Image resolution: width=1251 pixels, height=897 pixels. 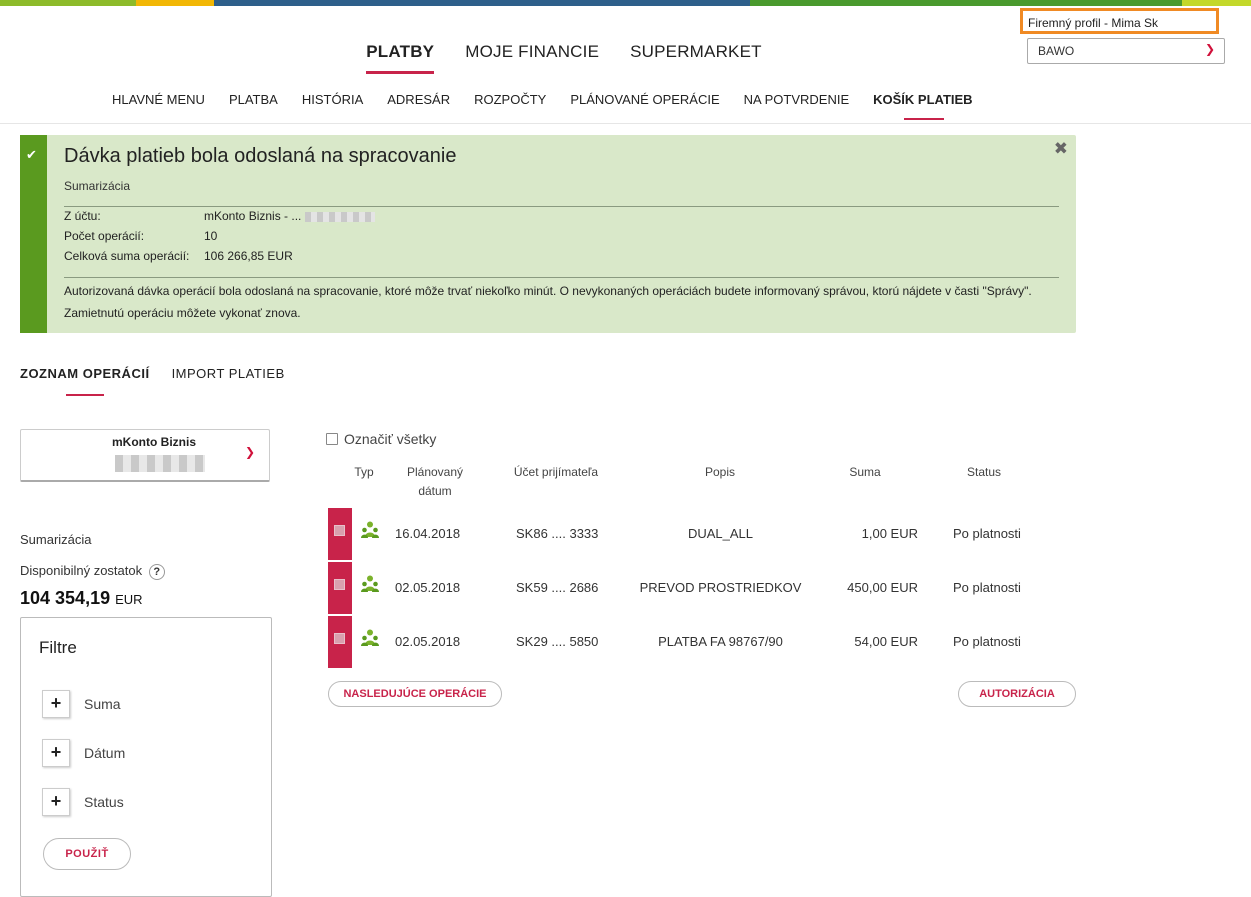 What do you see at coordinates (1119, 21) in the screenshot?
I see `company-profile-label: Firemný profil - Mima Sk` at bounding box center [1119, 21].